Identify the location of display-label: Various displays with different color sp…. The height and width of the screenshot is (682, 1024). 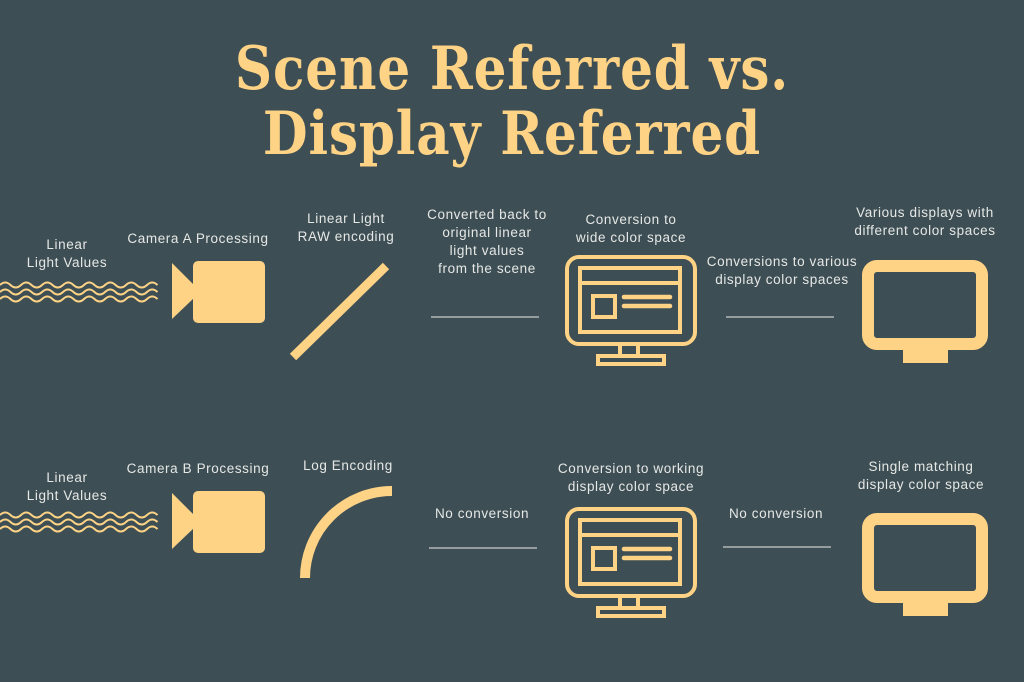
(924, 222).